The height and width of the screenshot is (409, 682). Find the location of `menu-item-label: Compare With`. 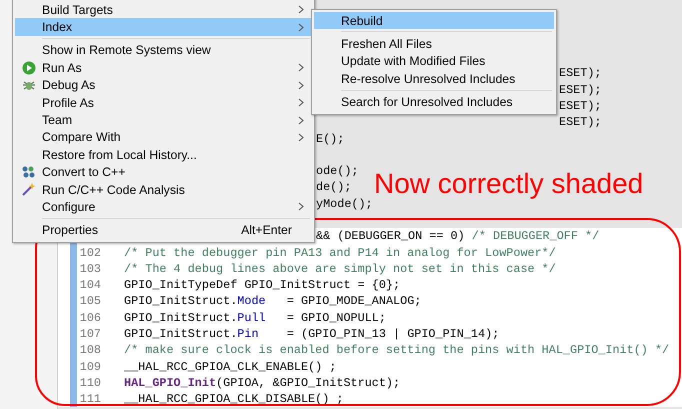

menu-item-label: Compare With is located at coordinates (82, 137).